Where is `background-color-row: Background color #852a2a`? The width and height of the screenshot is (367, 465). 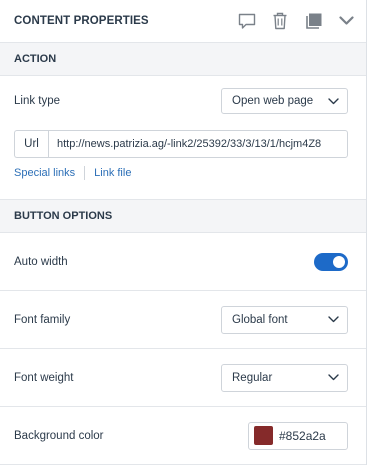
background-color-row: Background color #852a2a is located at coordinates (183, 436).